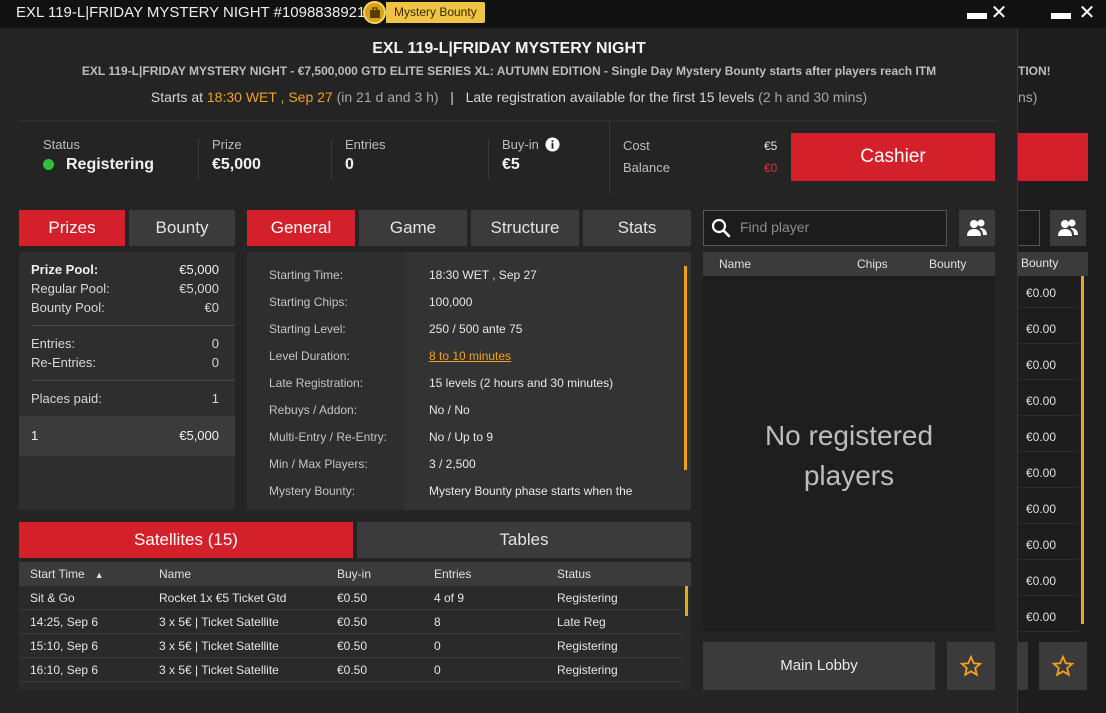  I want to click on tab-bounty: Bounty, so click(182, 228).